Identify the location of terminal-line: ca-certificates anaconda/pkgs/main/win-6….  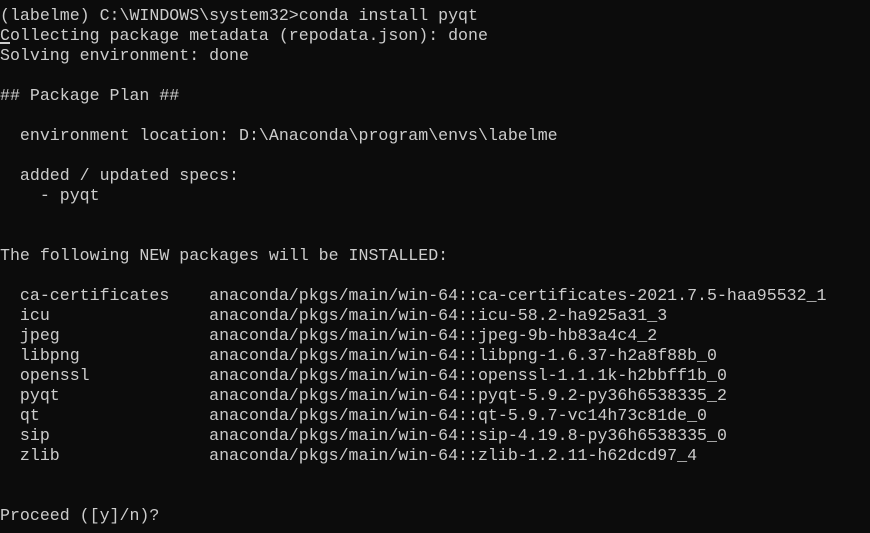
(413, 295).